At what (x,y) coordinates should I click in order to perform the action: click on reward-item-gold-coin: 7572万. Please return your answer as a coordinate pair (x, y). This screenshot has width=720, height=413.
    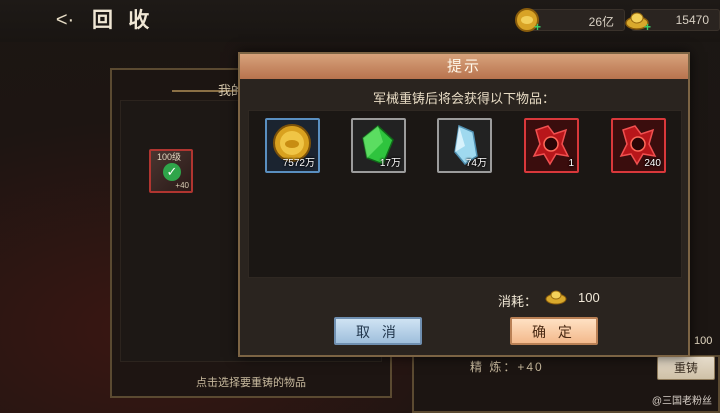
    Looking at the image, I should click on (292, 145).